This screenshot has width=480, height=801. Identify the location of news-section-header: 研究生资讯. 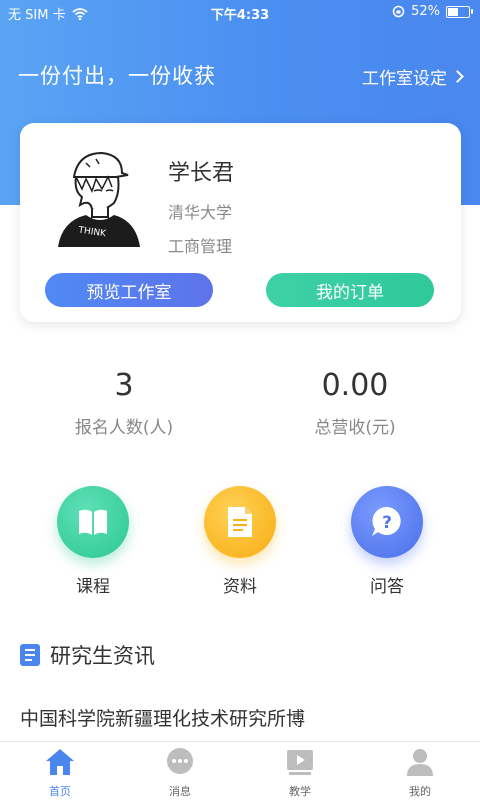
(87, 655).